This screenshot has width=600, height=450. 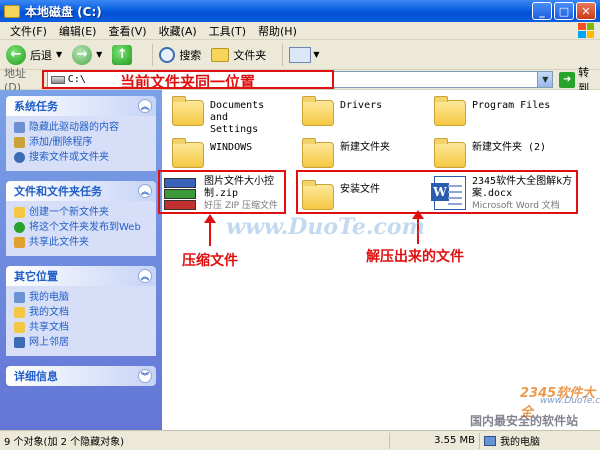 What do you see at coordinates (520, 442) in the screenshot?
I see `status-location-label: 我的电脑` at bounding box center [520, 442].